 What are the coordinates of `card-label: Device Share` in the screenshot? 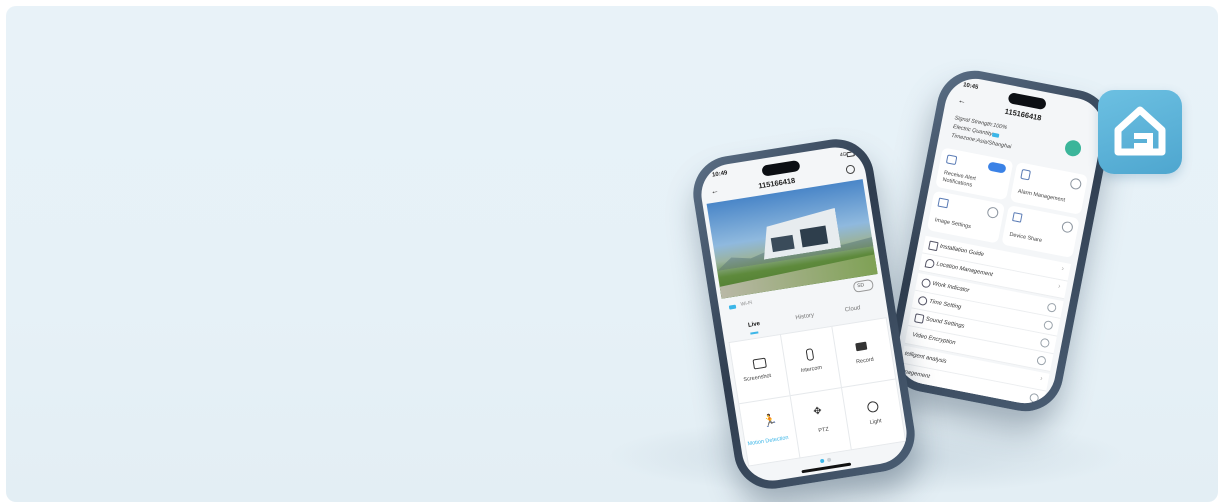 It's located at (1025, 237).